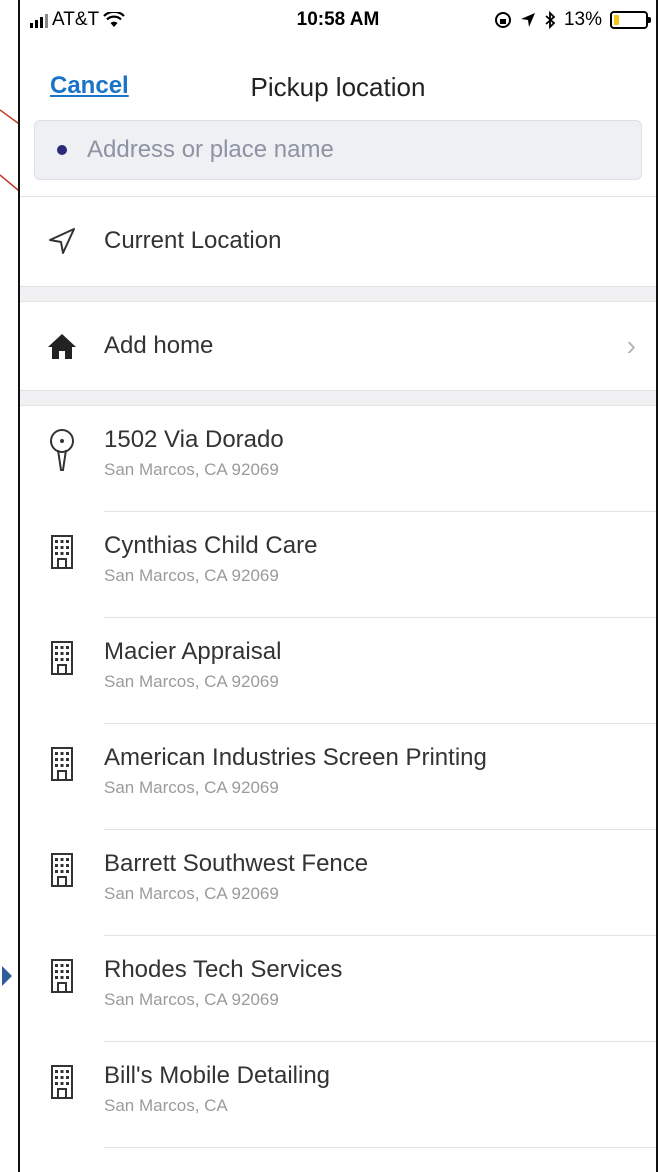 The width and height of the screenshot is (661, 1172). Describe the element at coordinates (550, 20) in the screenshot. I see `bluetooth-icon` at that location.